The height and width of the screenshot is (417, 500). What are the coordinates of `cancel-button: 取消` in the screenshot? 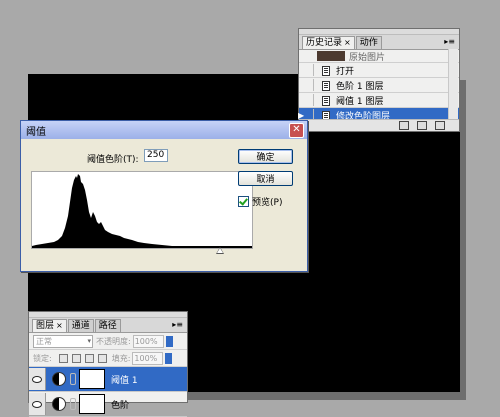 It's located at (265, 178).